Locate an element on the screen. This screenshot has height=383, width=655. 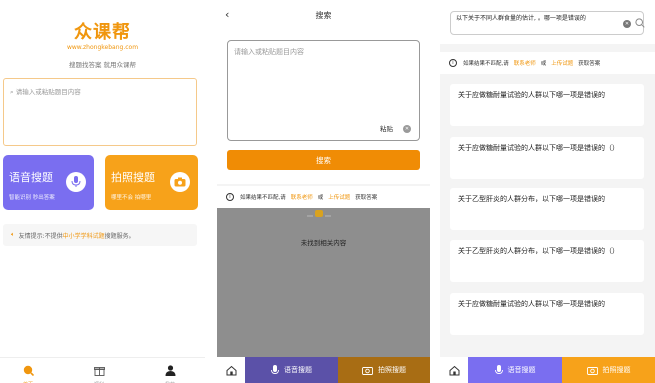
search-form: 请输入或粘贴题目内容 粘贴 ✕ 搜索 is located at coordinates (323, 107).